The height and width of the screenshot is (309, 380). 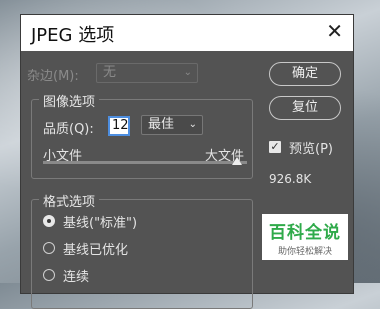 I want to click on watermark-sub-text: 助你轻松解决, so click(x=304, y=252).